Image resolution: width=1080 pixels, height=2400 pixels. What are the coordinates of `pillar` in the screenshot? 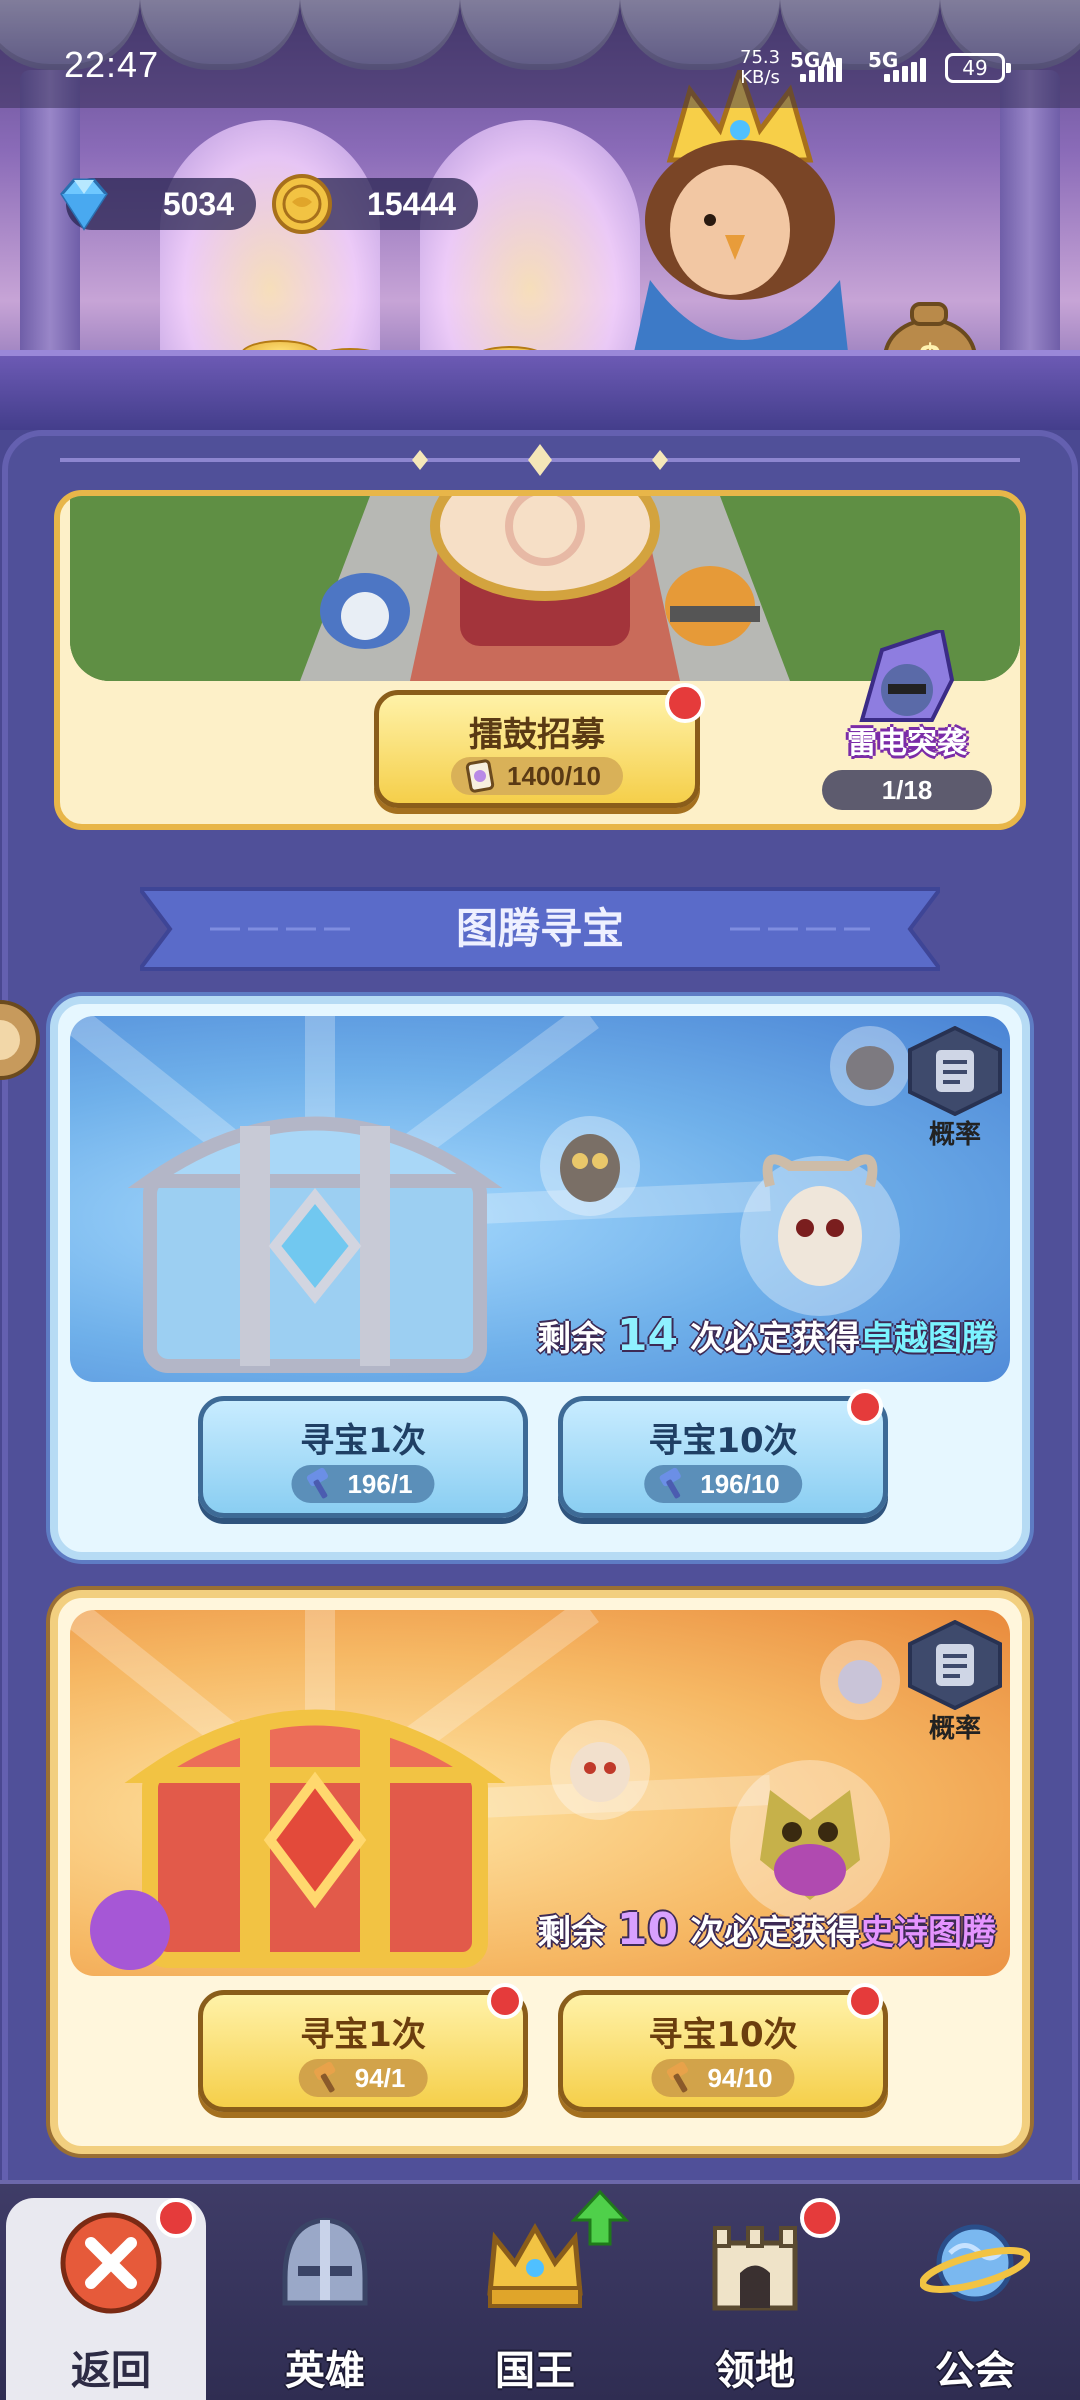 It's located at (1030, 220).